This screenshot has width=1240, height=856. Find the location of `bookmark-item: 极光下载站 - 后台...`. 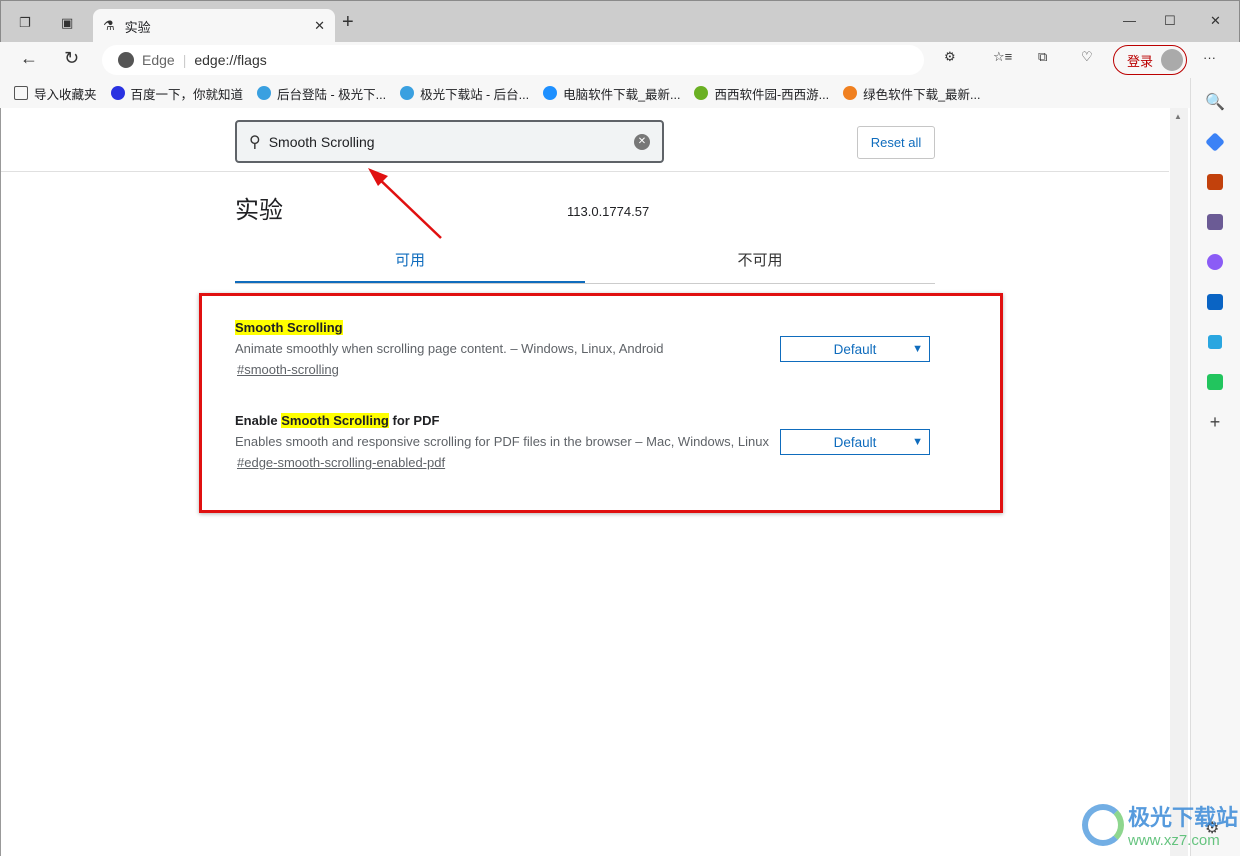

bookmark-item: 极光下载站 - 后台... is located at coordinates (464, 93).